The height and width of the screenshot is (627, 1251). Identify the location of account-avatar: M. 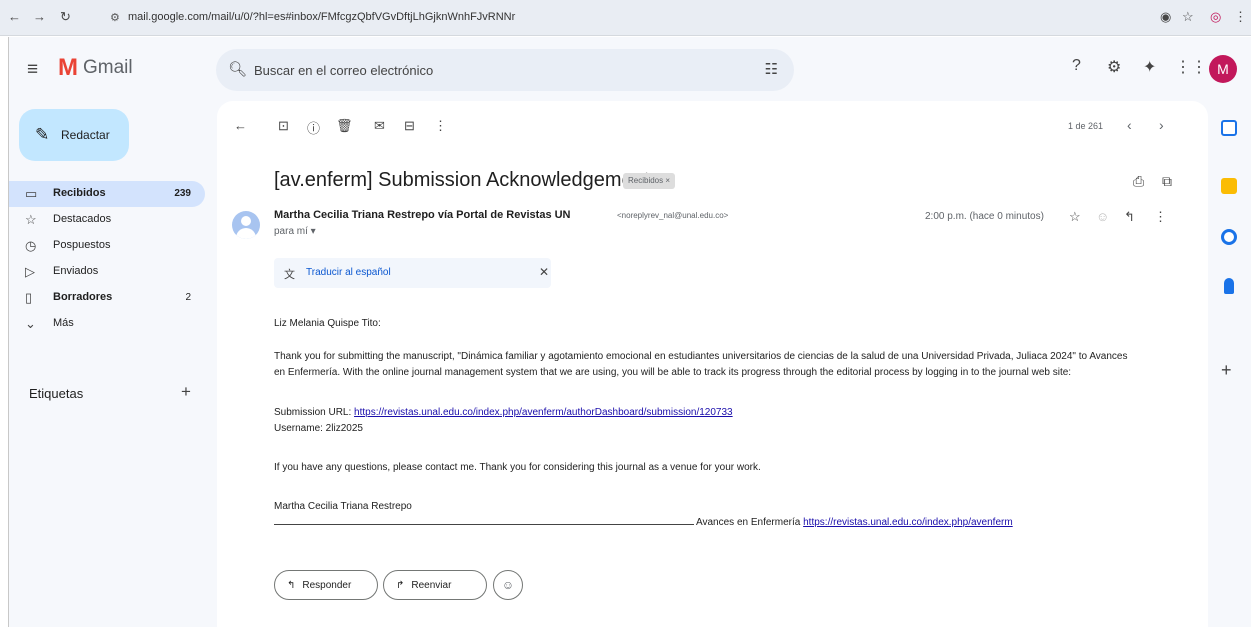
(1223, 69).